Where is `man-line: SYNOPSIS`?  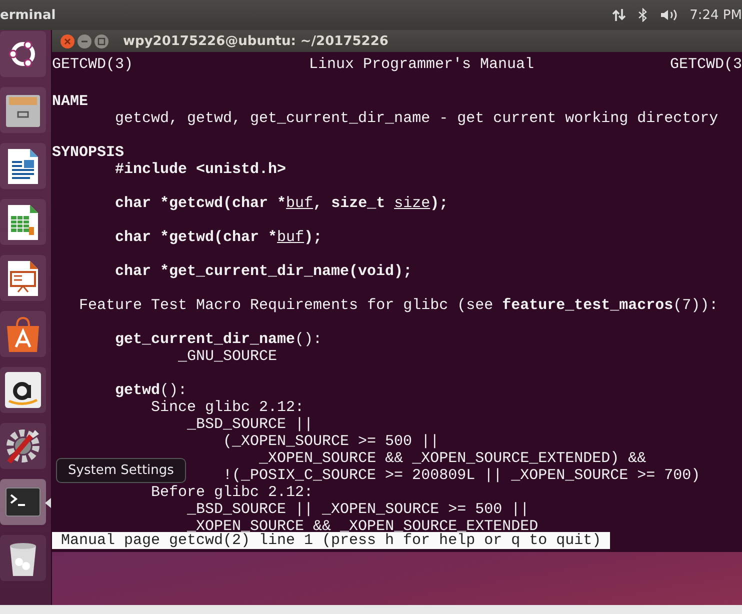 man-line: SYNOPSIS is located at coordinates (88, 152).